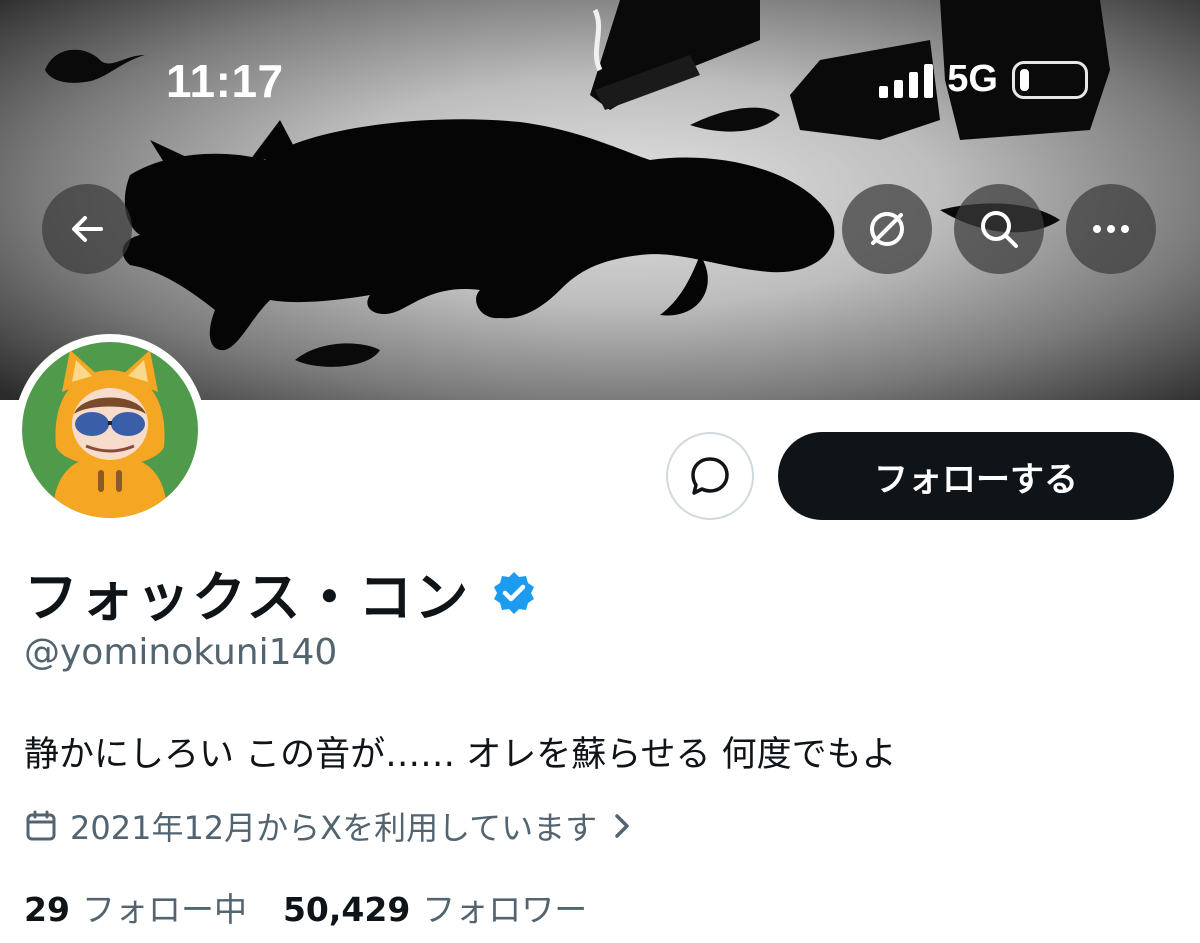 The image size is (1200, 943). What do you see at coordinates (1050, 79) in the screenshot?
I see `battery-icon` at bounding box center [1050, 79].